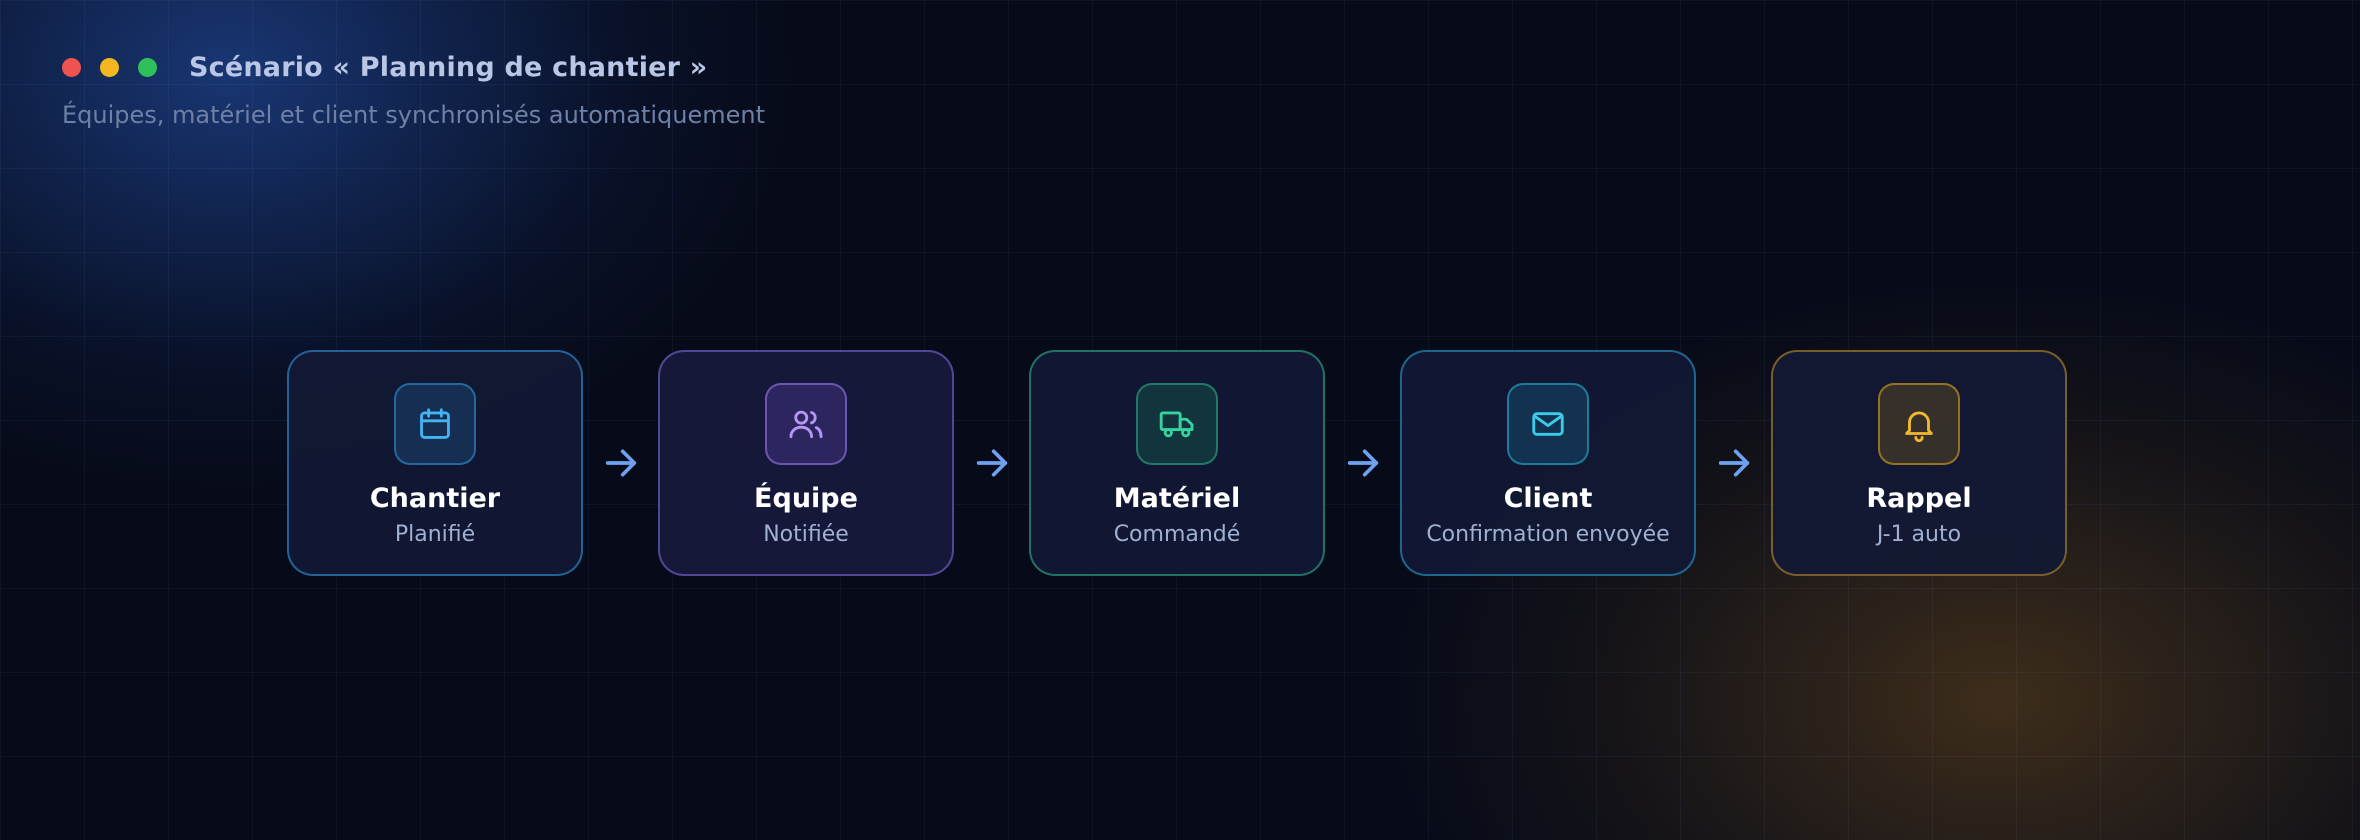 This screenshot has width=2360, height=840. I want to click on mail-icon, so click(1548, 424).